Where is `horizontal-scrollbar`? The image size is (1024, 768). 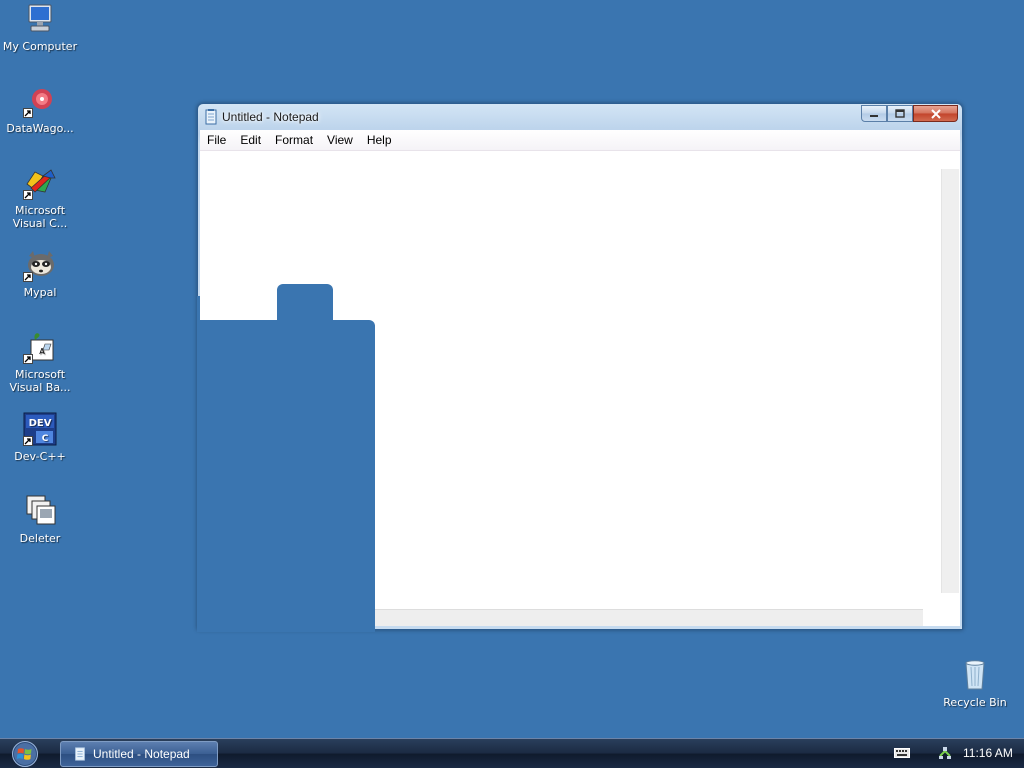 horizontal-scrollbar is located at coordinates (649, 618).